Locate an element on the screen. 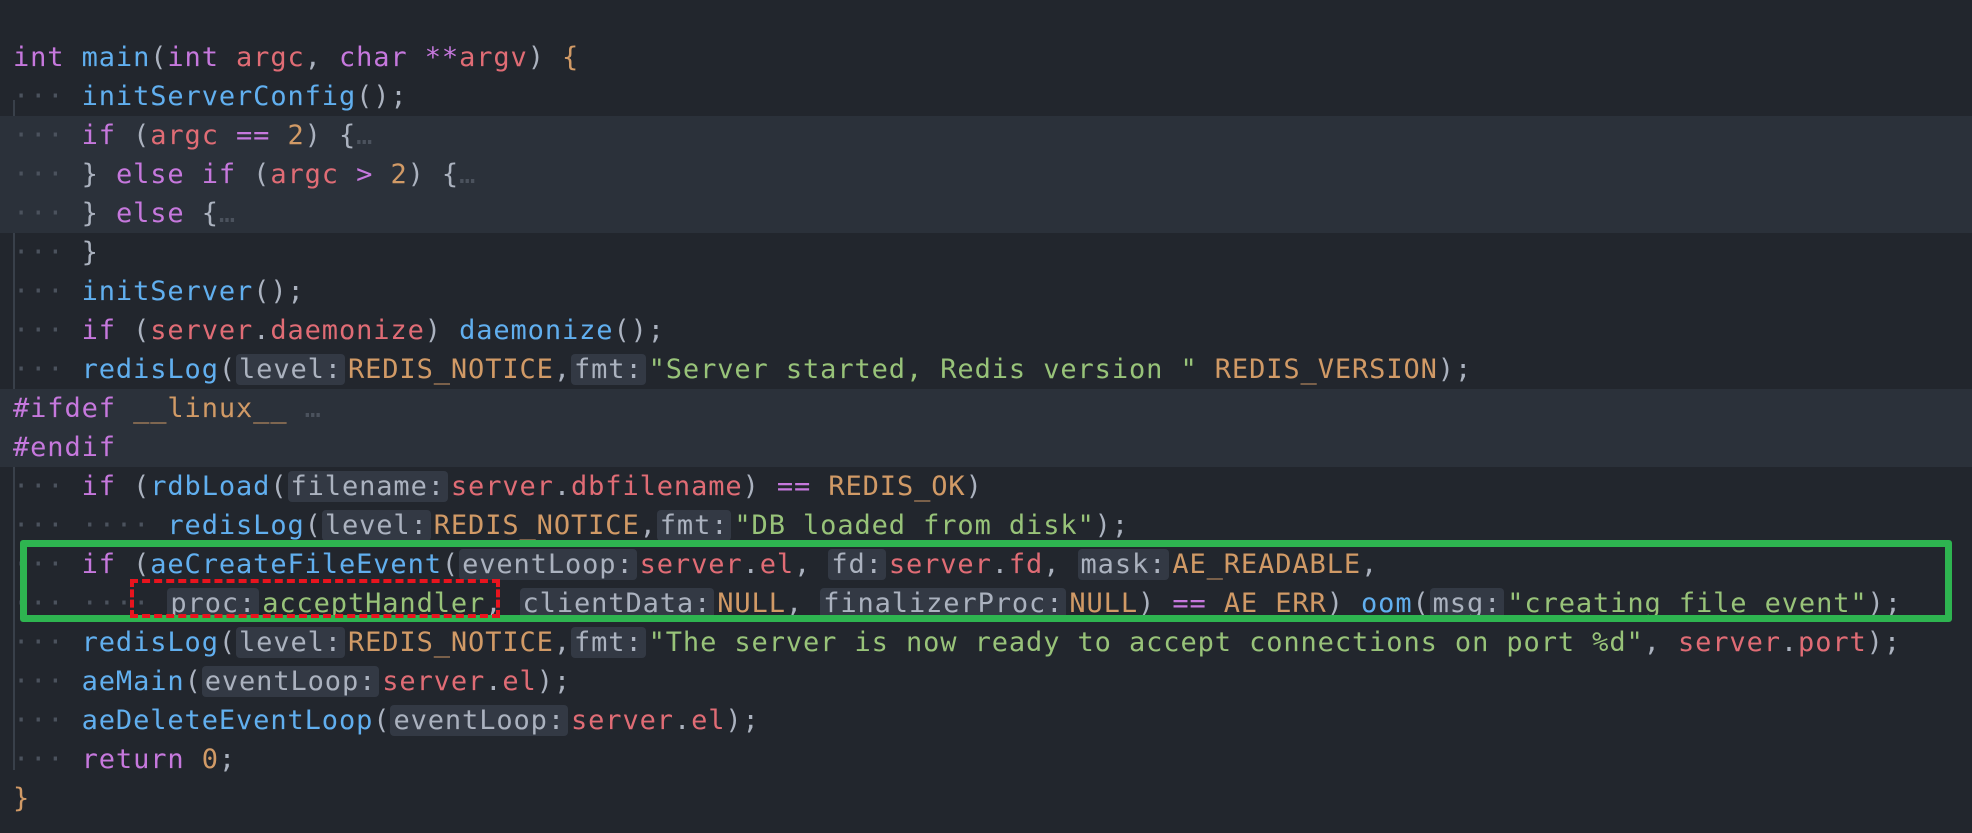  constant-token: 2 is located at coordinates (399, 174).